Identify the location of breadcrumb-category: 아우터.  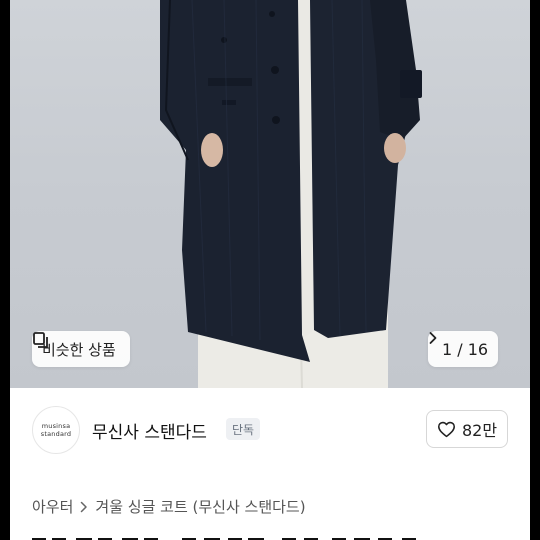
(52, 506).